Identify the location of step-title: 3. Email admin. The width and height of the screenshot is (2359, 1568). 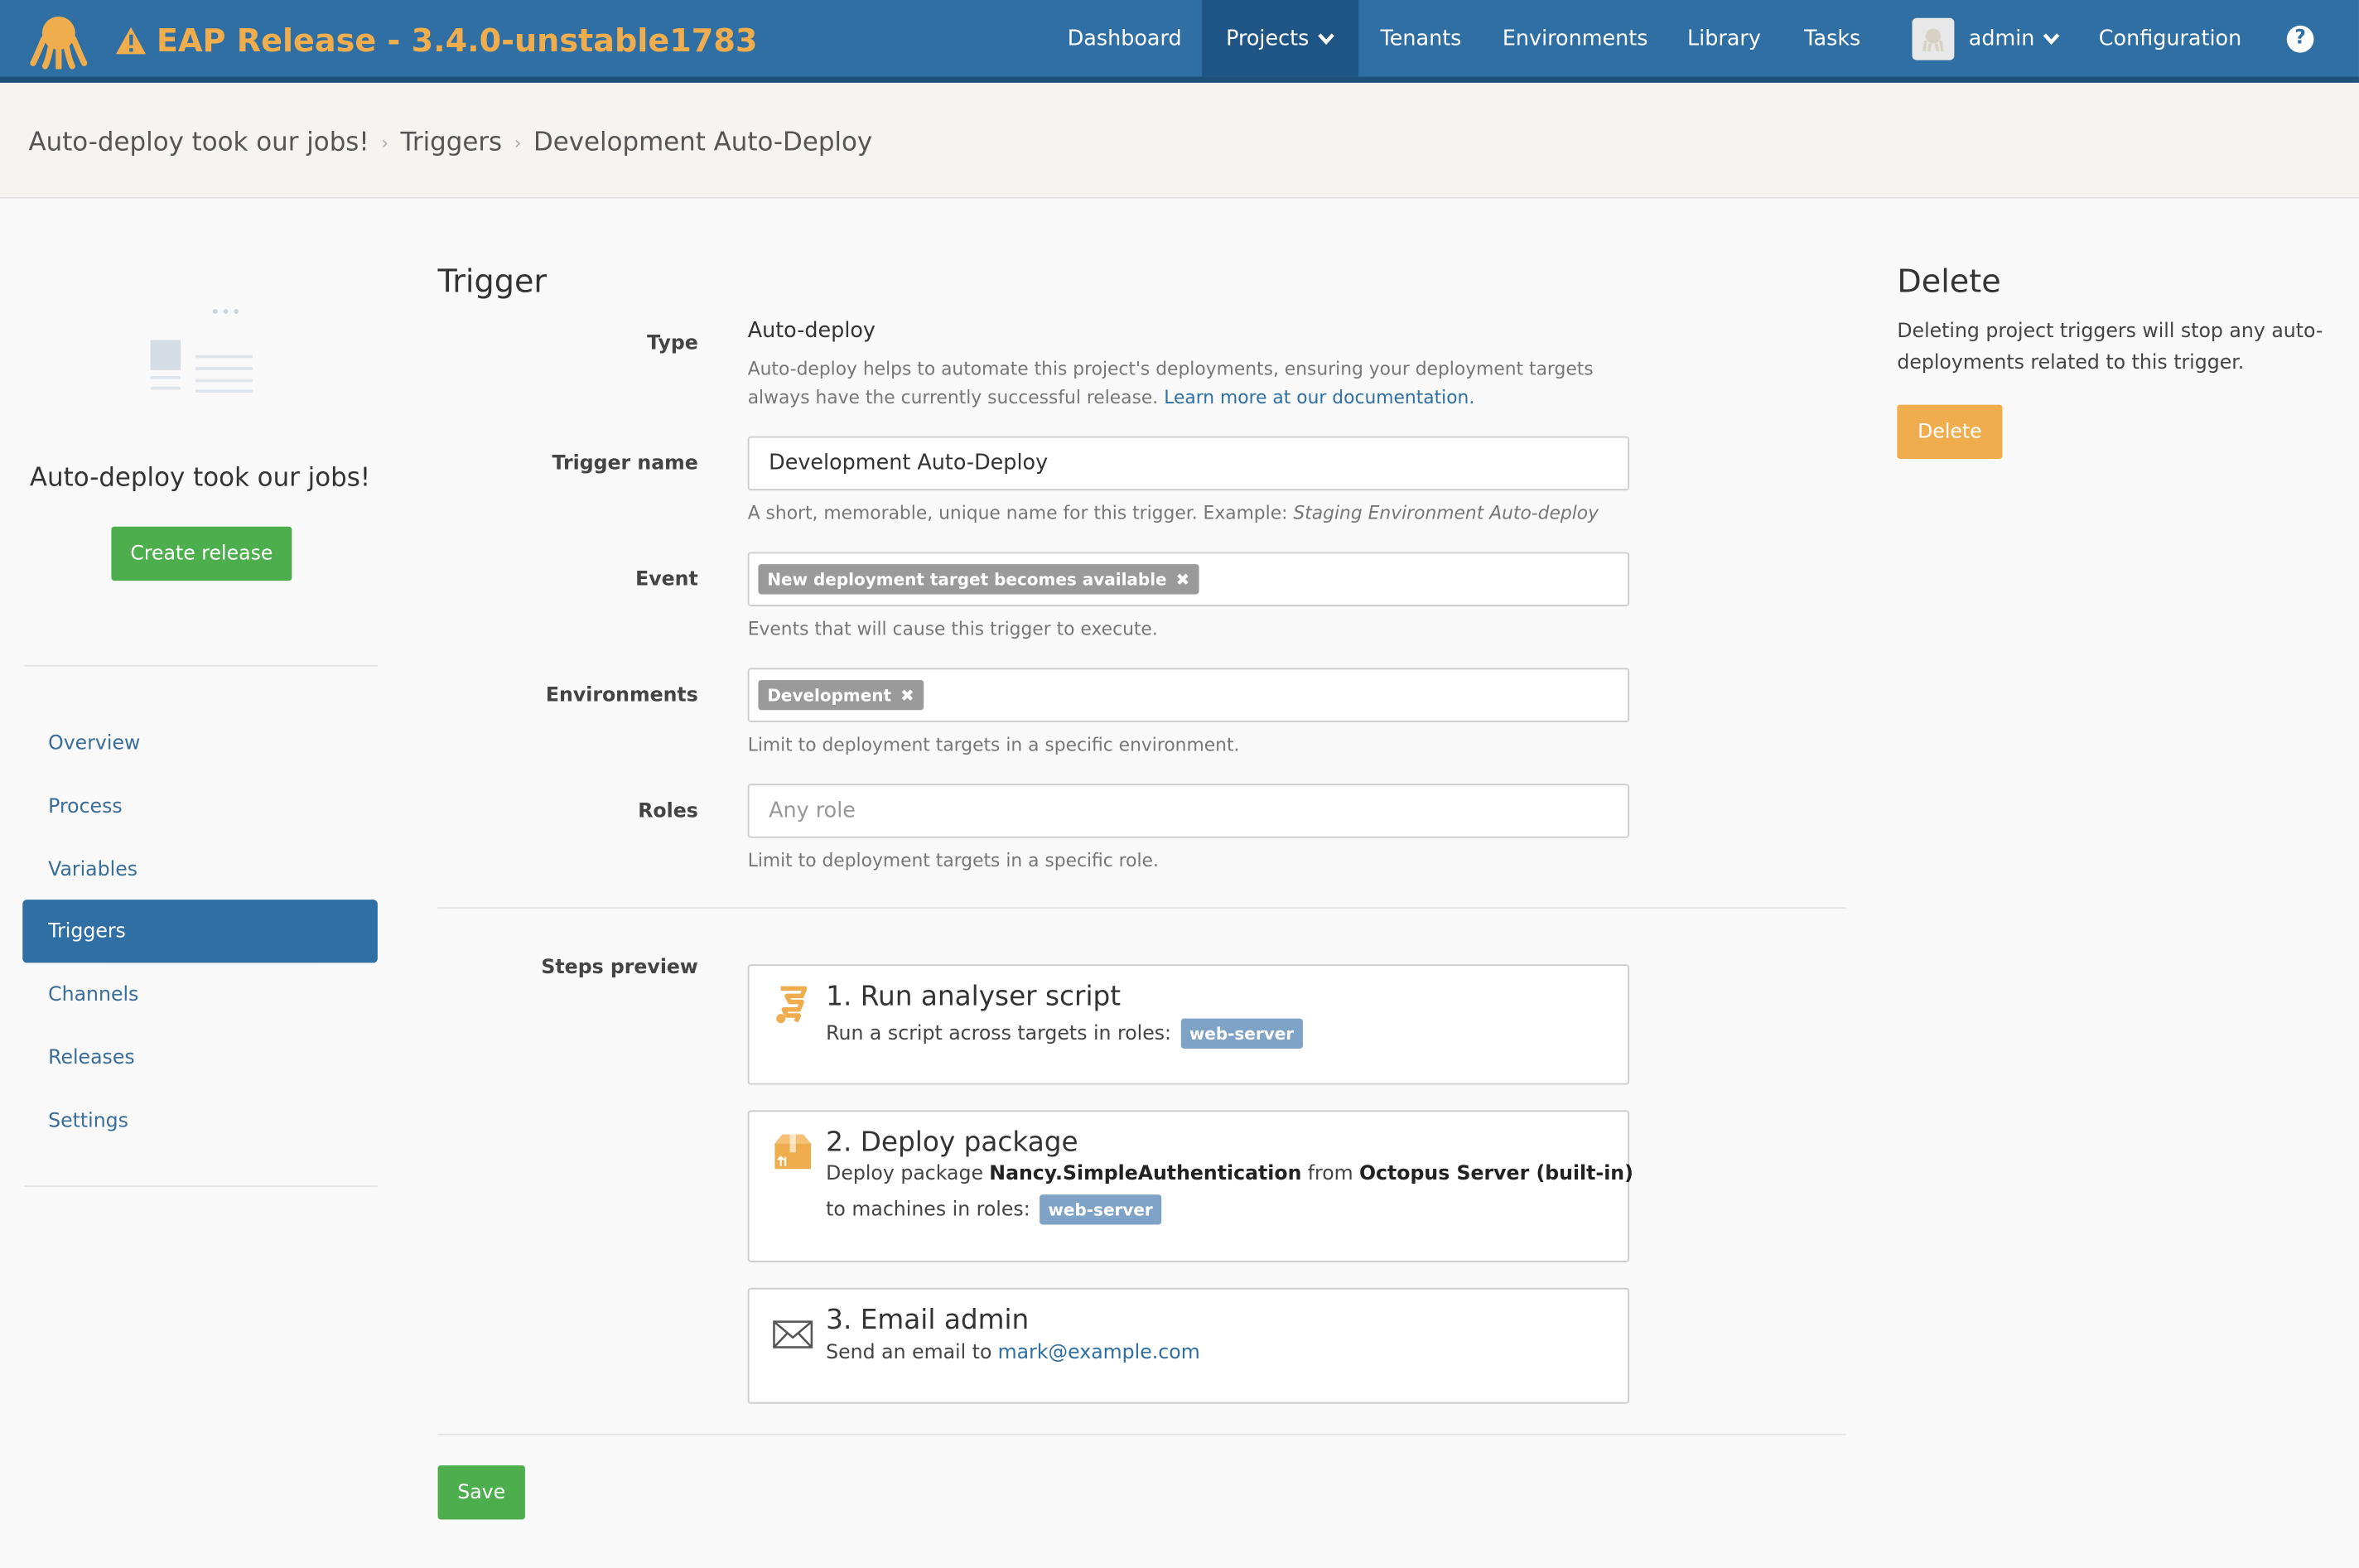
(928, 1320).